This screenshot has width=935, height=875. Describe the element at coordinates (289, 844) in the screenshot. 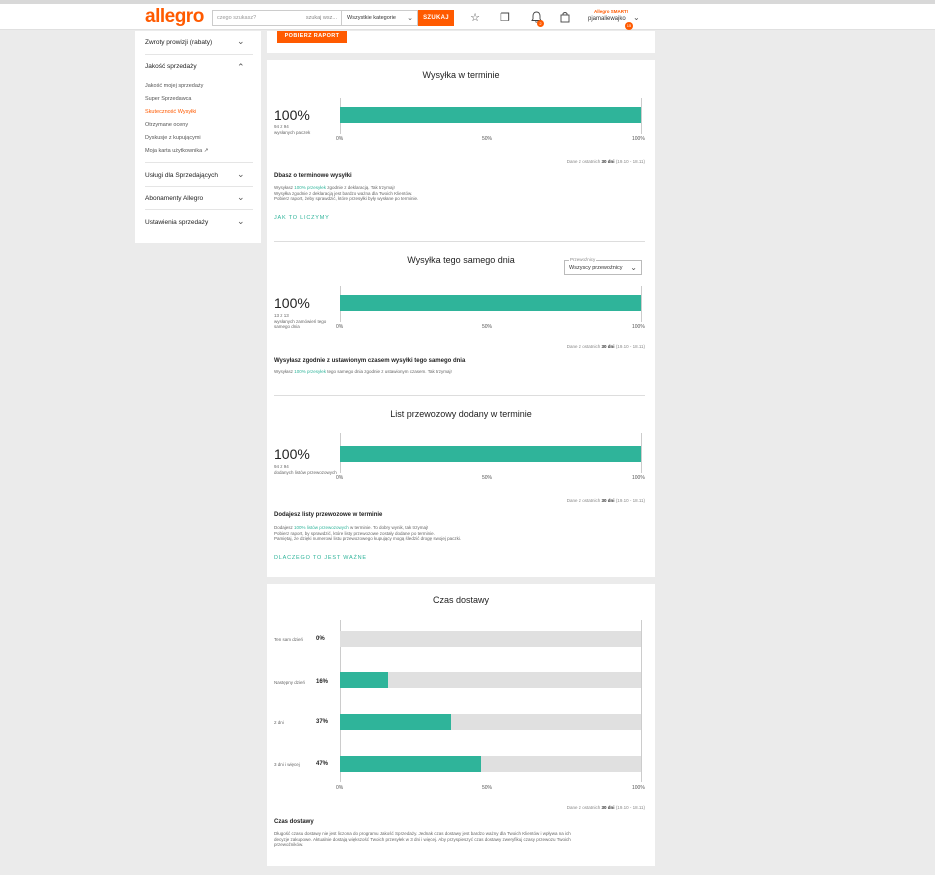

I see `czas-p3: przewoźników.` at that location.